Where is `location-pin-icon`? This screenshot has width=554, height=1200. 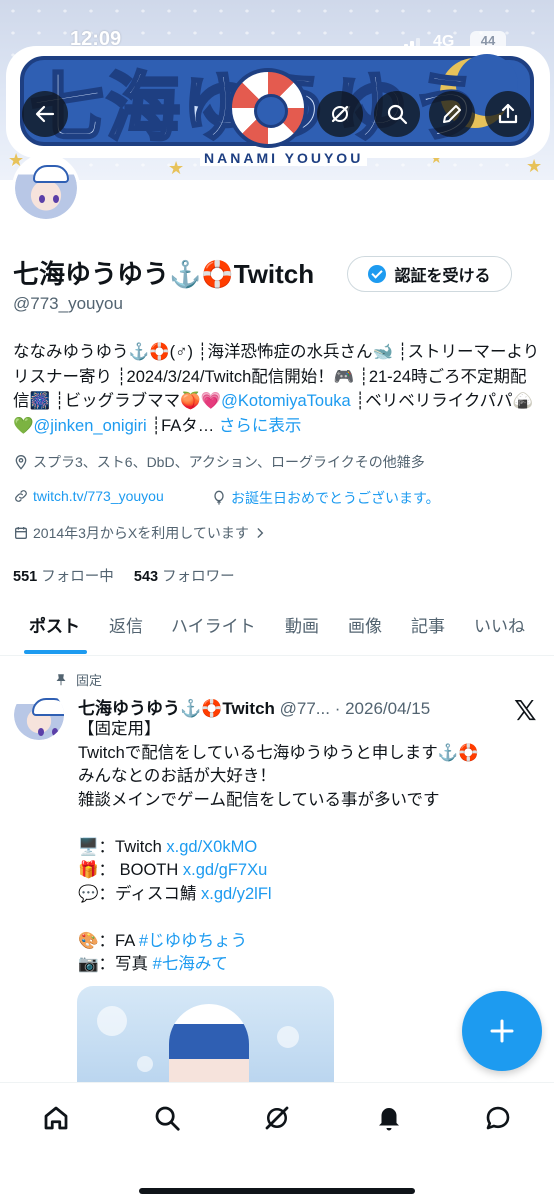 location-pin-icon is located at coordinates (21, 462).